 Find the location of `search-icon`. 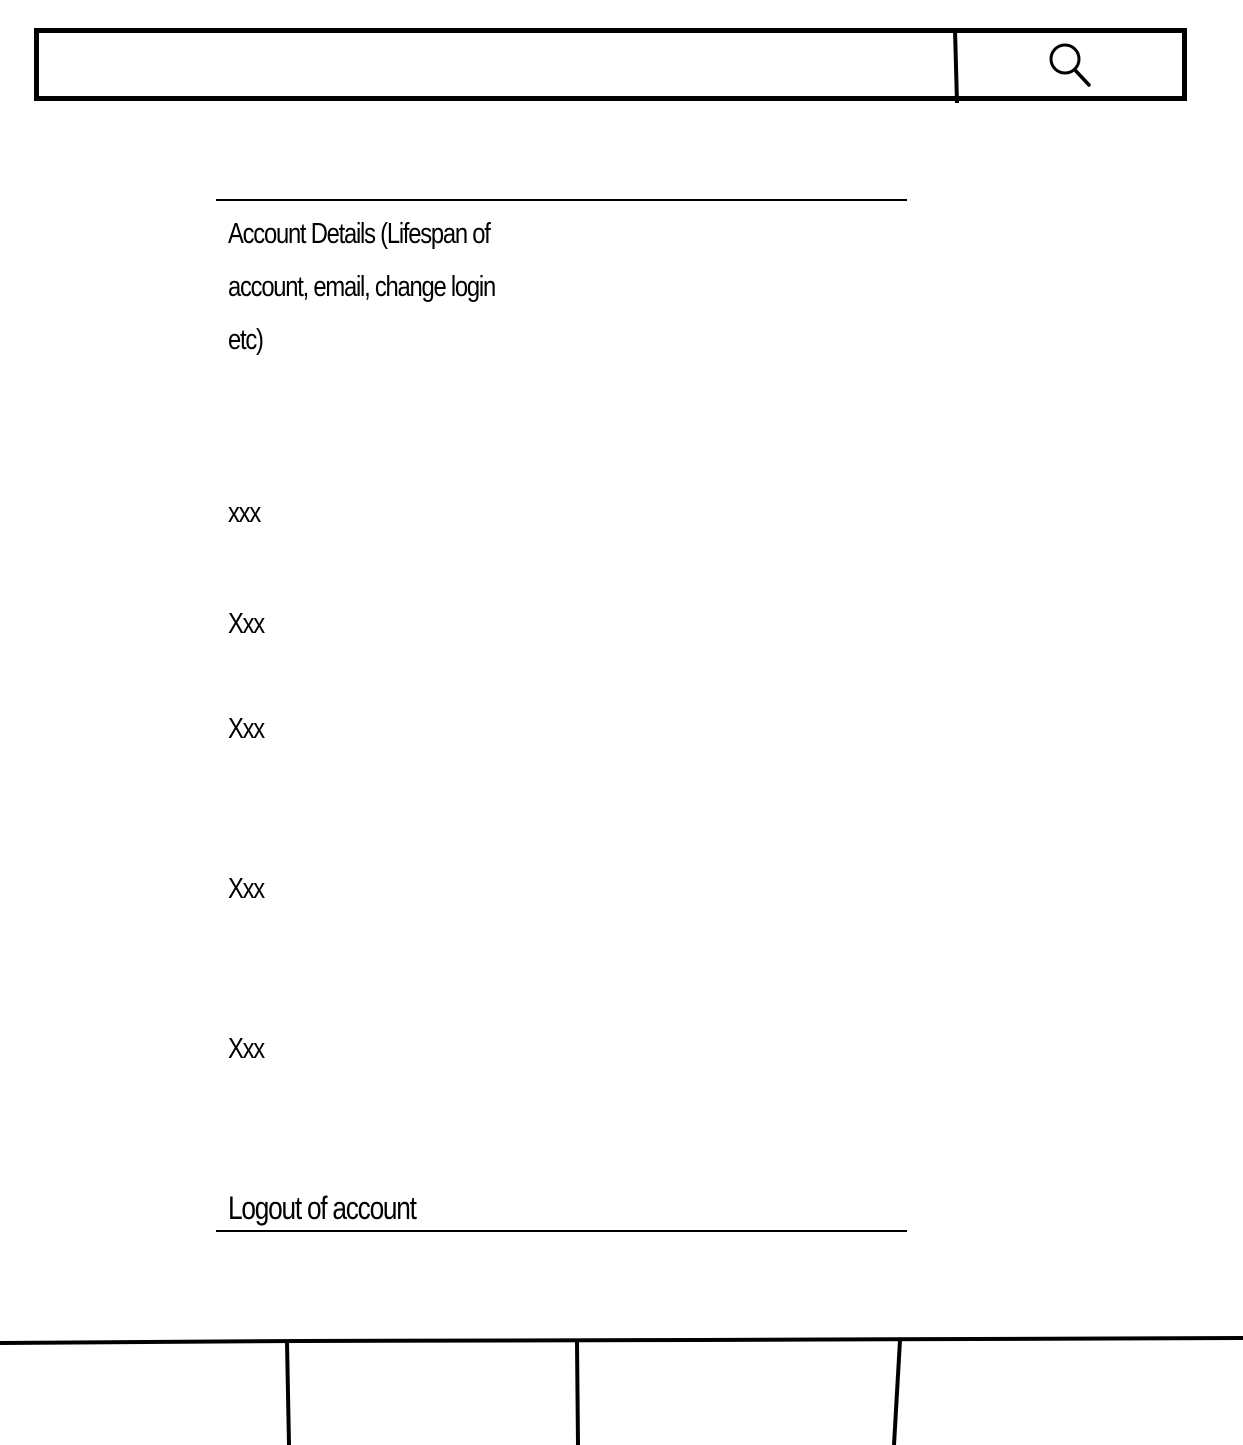

search-icon is located at coordinates (1070, 65).